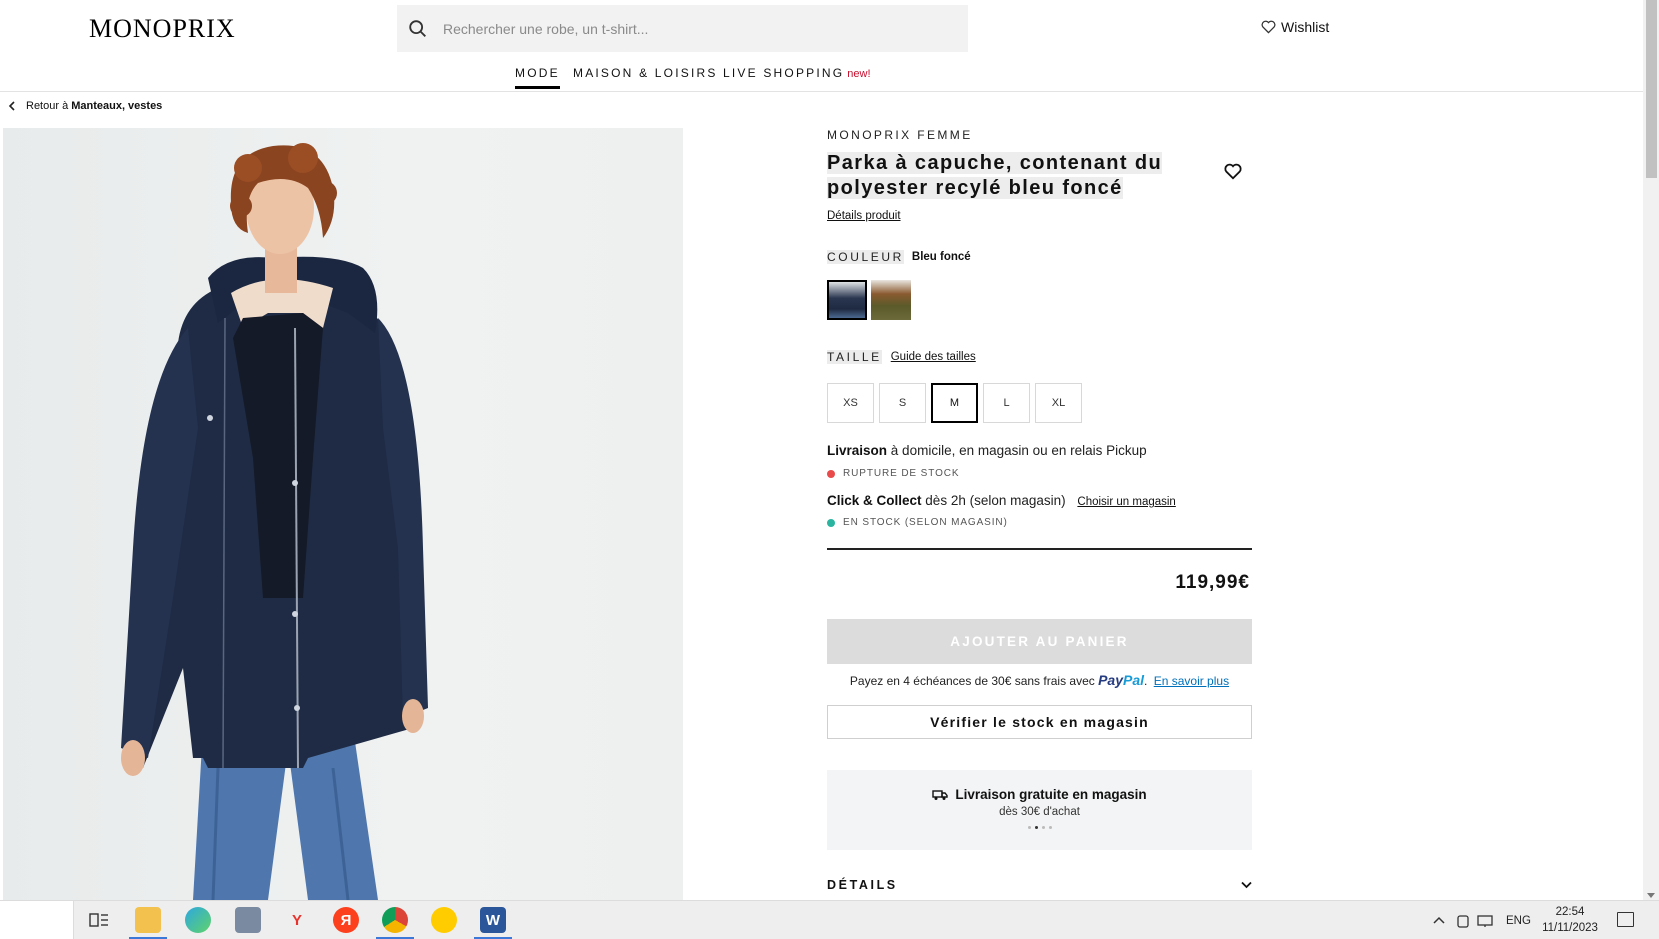 The height and width of the screenshot is (939, 1659). I want to click on click-collect-stock-status: EN STOCK (SELON MAGASIN), so click(917, 522).